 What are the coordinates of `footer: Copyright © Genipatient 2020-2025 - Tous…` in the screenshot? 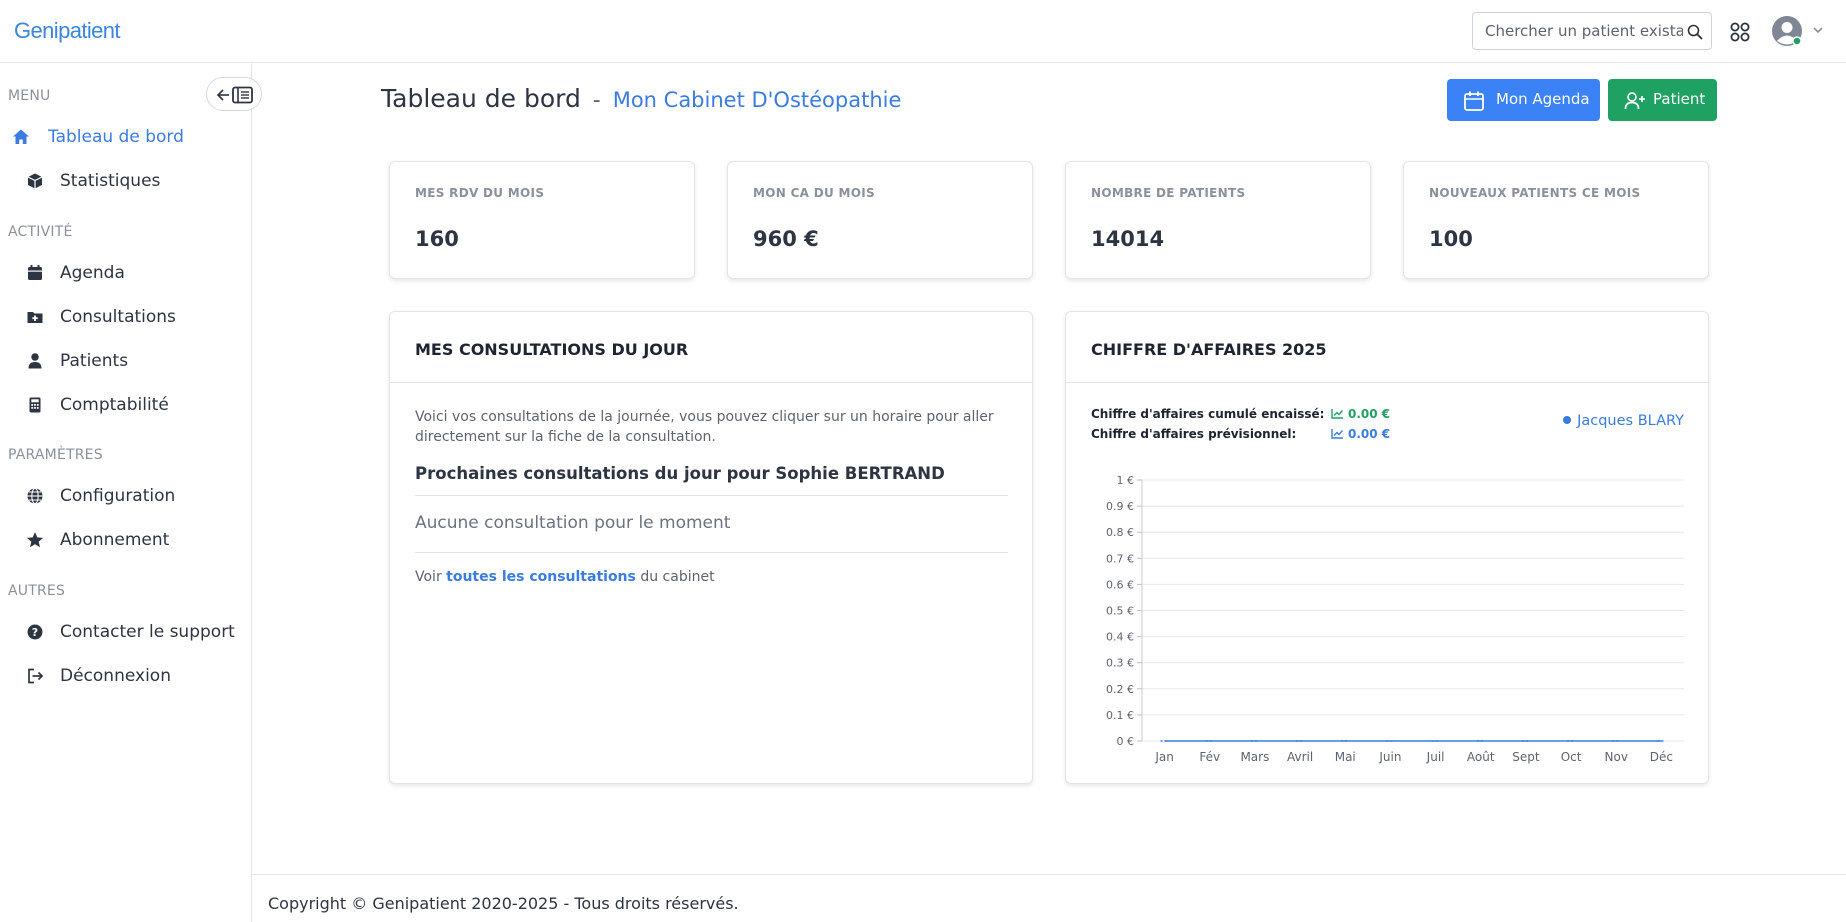 It's located at (1049, 898).